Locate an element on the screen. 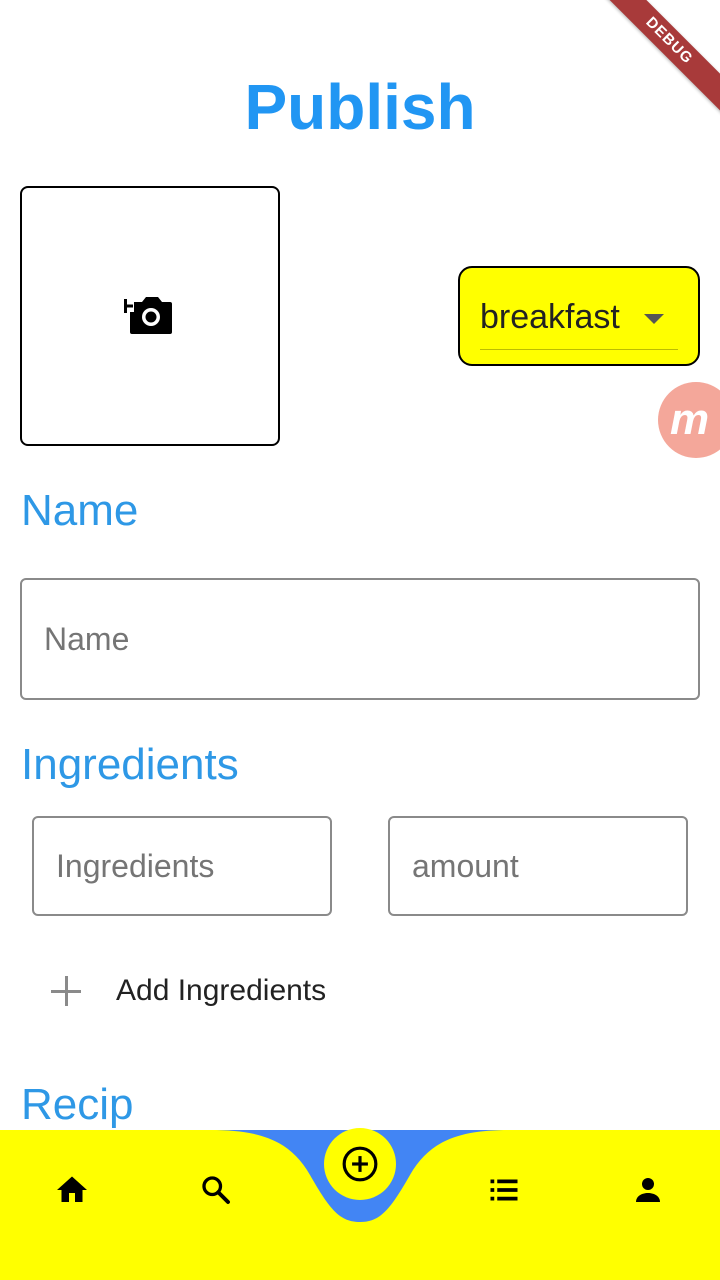  ingredient-input is located at coordinates (182, 866).